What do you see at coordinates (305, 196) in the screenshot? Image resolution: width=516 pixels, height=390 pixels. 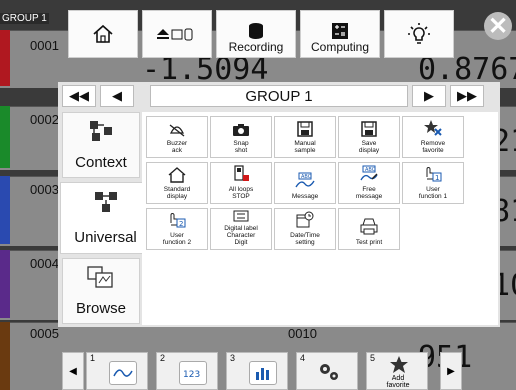 I see `function-label: Message` at bounding box center [305, 196].